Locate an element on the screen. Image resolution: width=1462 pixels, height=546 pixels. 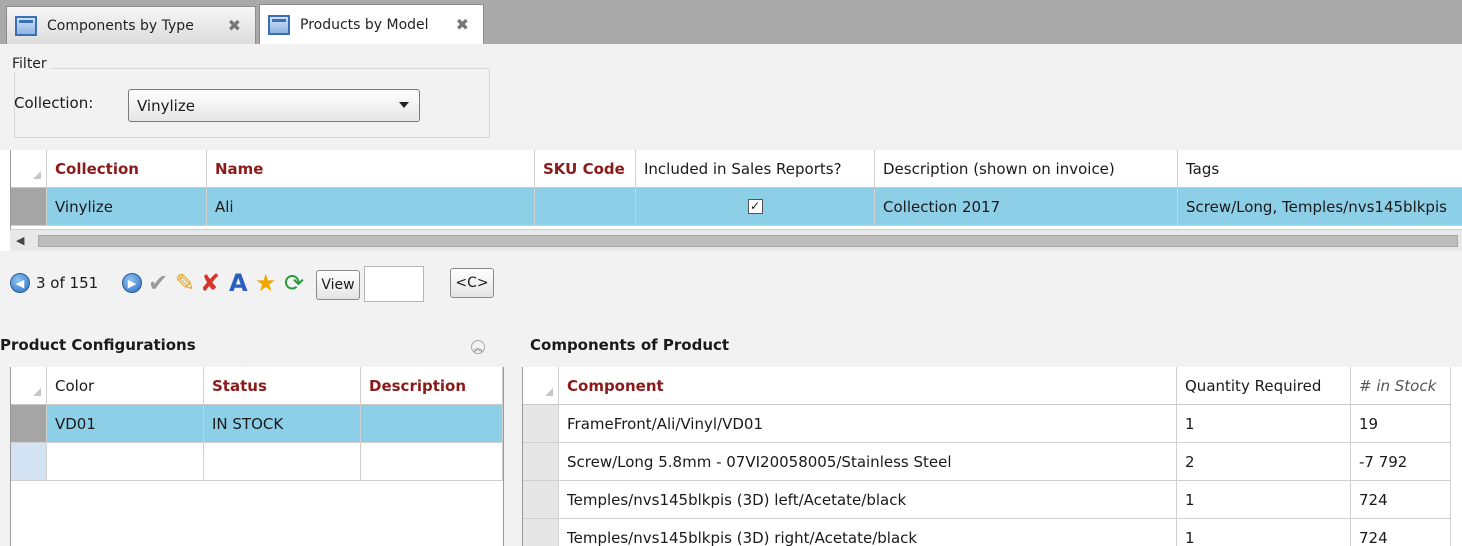
arrow-left-icon: ◀ is located at coordinates (20, 283).